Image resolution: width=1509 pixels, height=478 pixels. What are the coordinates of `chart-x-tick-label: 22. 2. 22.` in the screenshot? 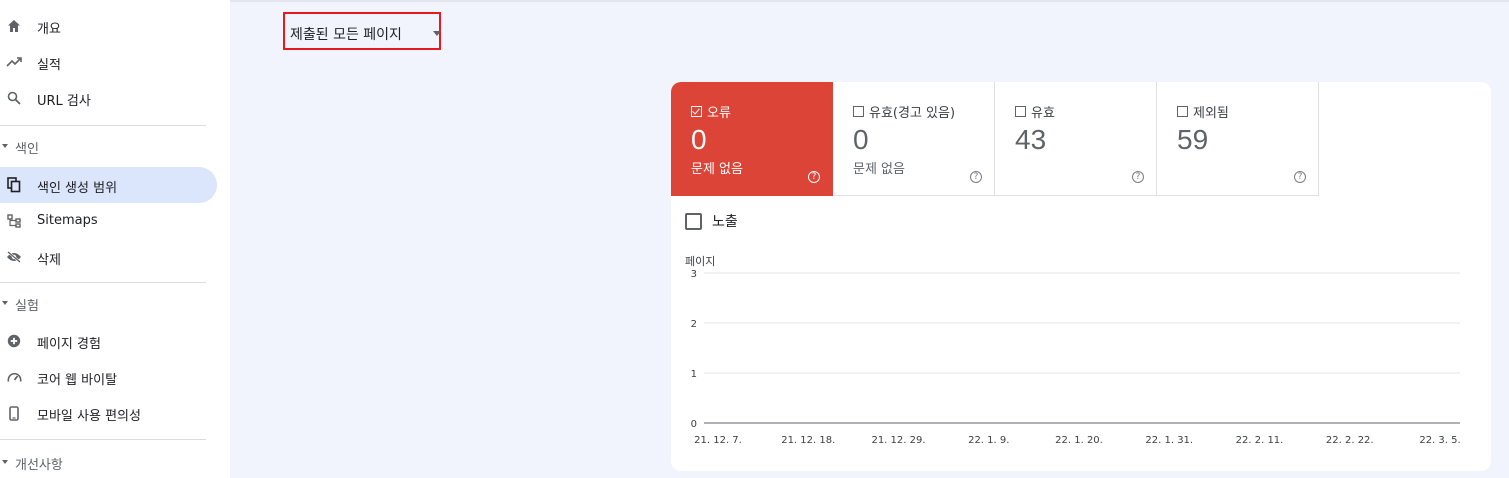 It's located at (1350, 440).